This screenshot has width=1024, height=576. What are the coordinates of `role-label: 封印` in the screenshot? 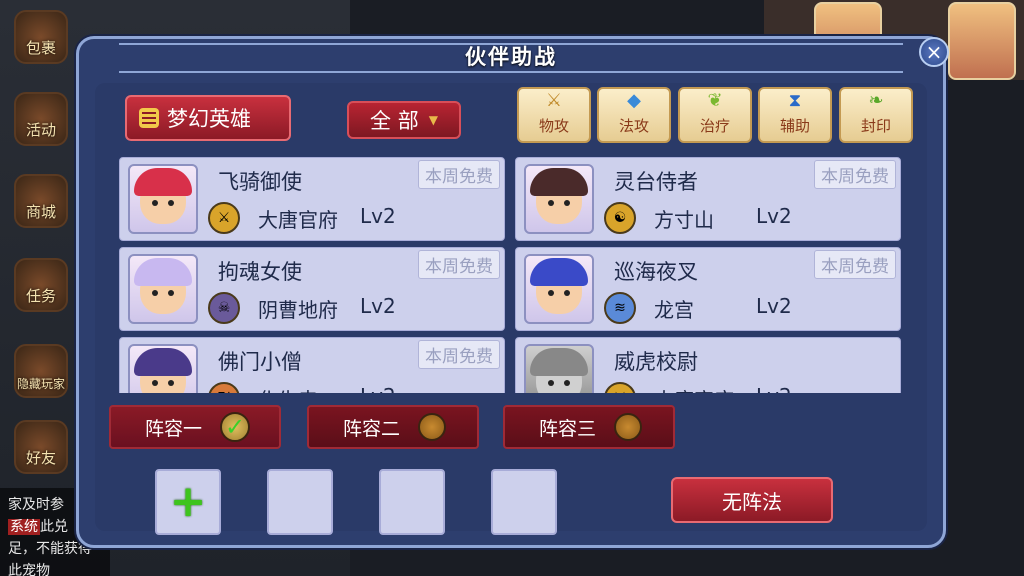 It's located at (875, 126).